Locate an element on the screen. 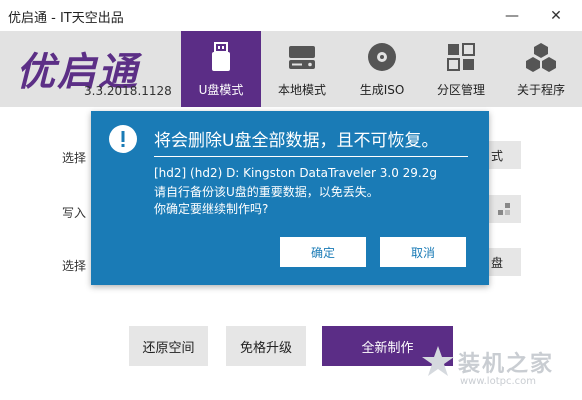  tab-generate-iso: 生成ISO is located at coordinates (382, 69).